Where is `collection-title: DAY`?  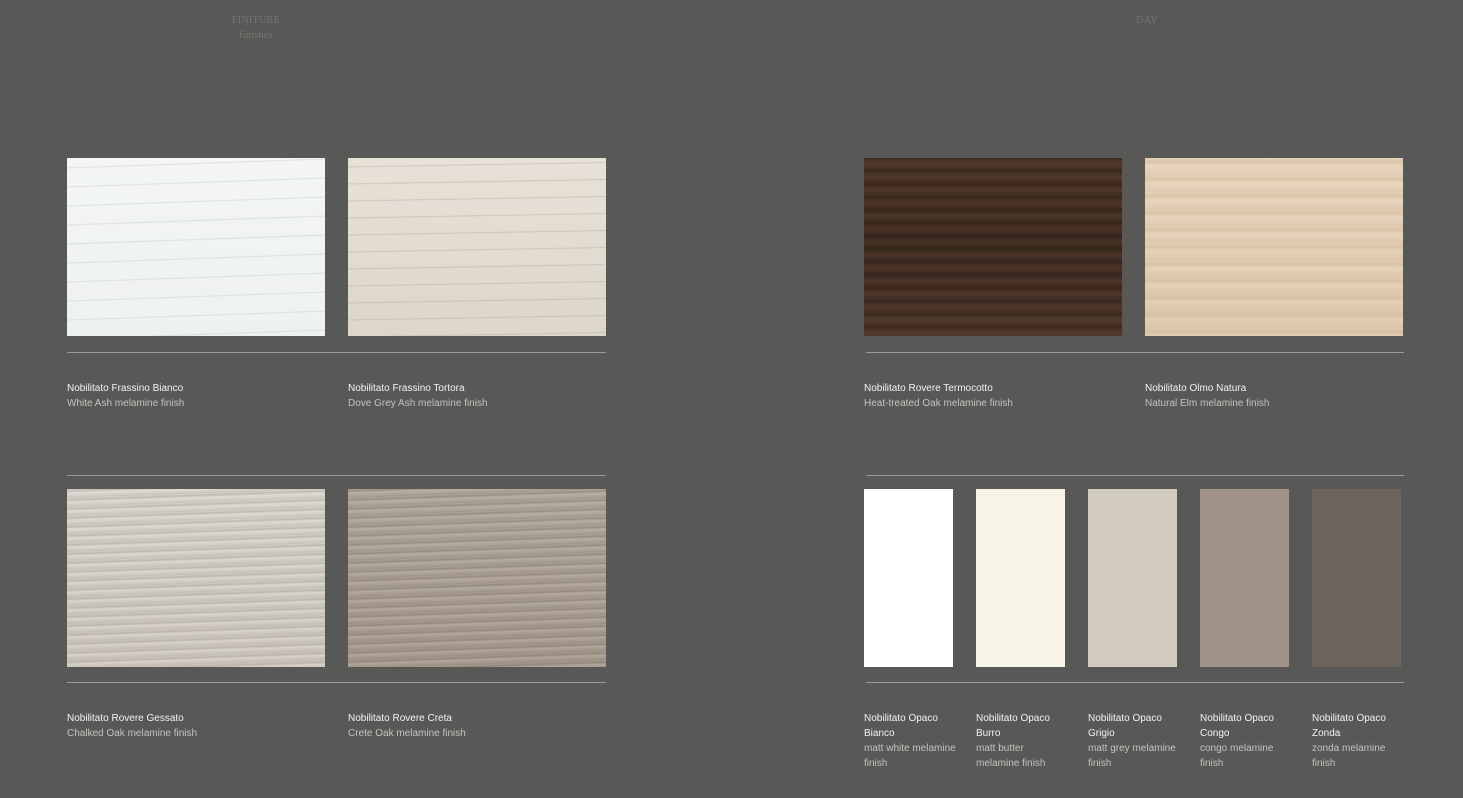 collection-title: DAY is located at coordinates (1147, 20).